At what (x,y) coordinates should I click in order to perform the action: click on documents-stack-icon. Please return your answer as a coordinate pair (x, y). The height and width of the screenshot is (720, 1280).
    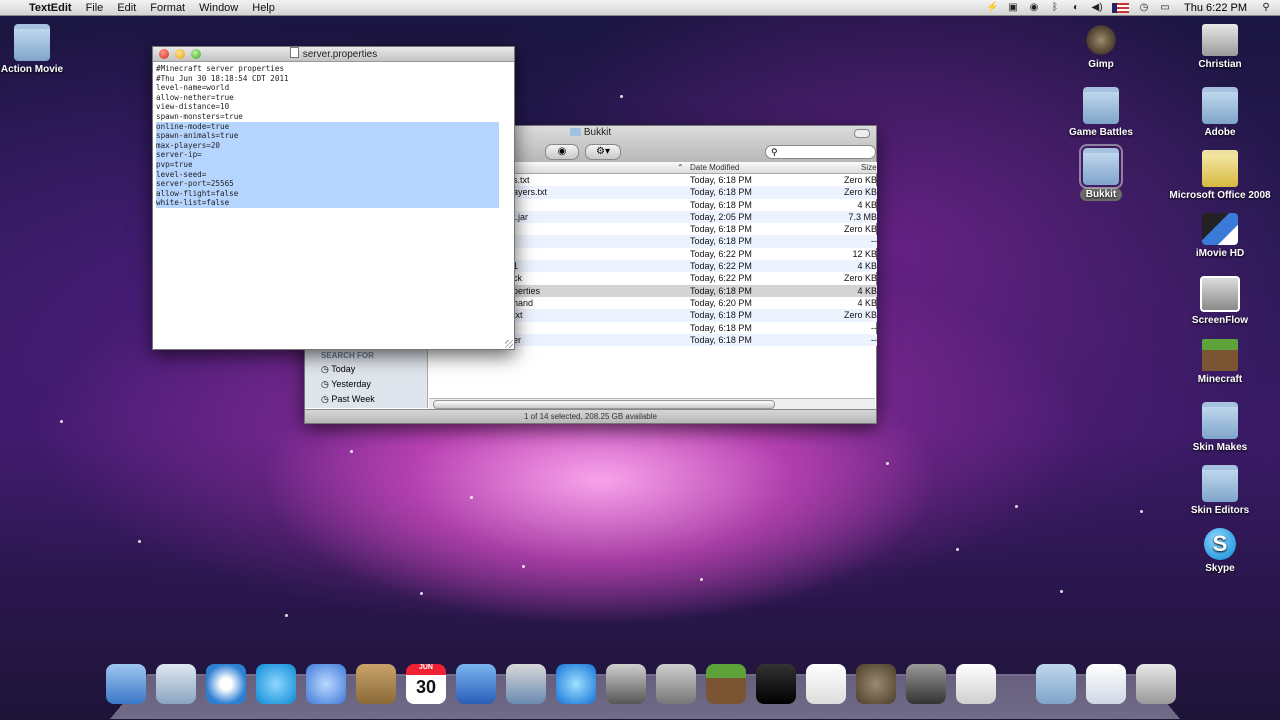
    Looking at the image, I should click on (1106, 684).